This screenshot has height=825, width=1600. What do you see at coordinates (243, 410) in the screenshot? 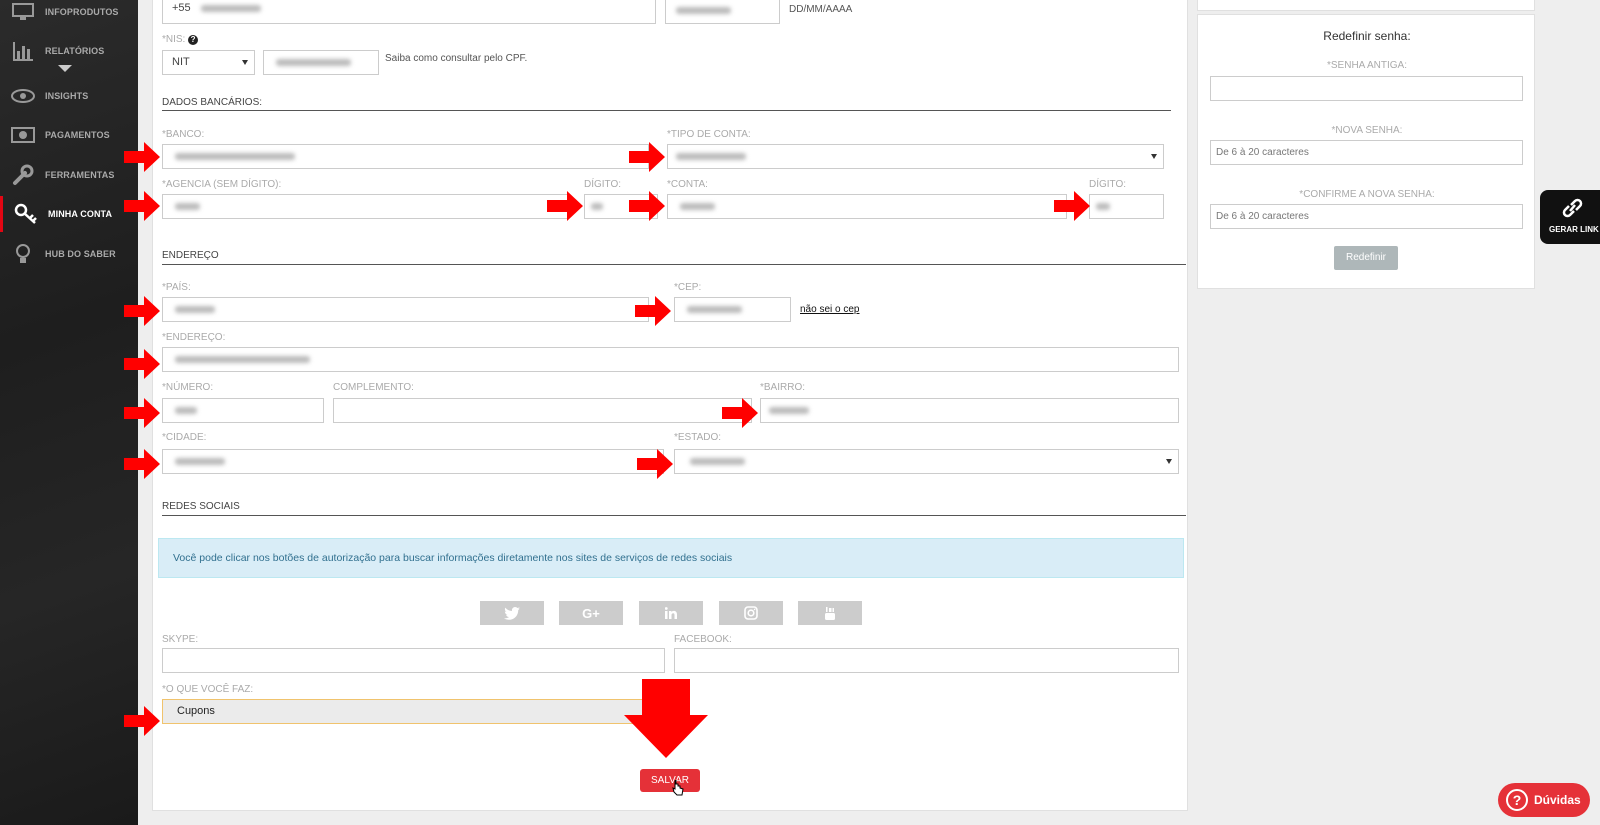
I see `numero-field` at bounding box center [243, 410].